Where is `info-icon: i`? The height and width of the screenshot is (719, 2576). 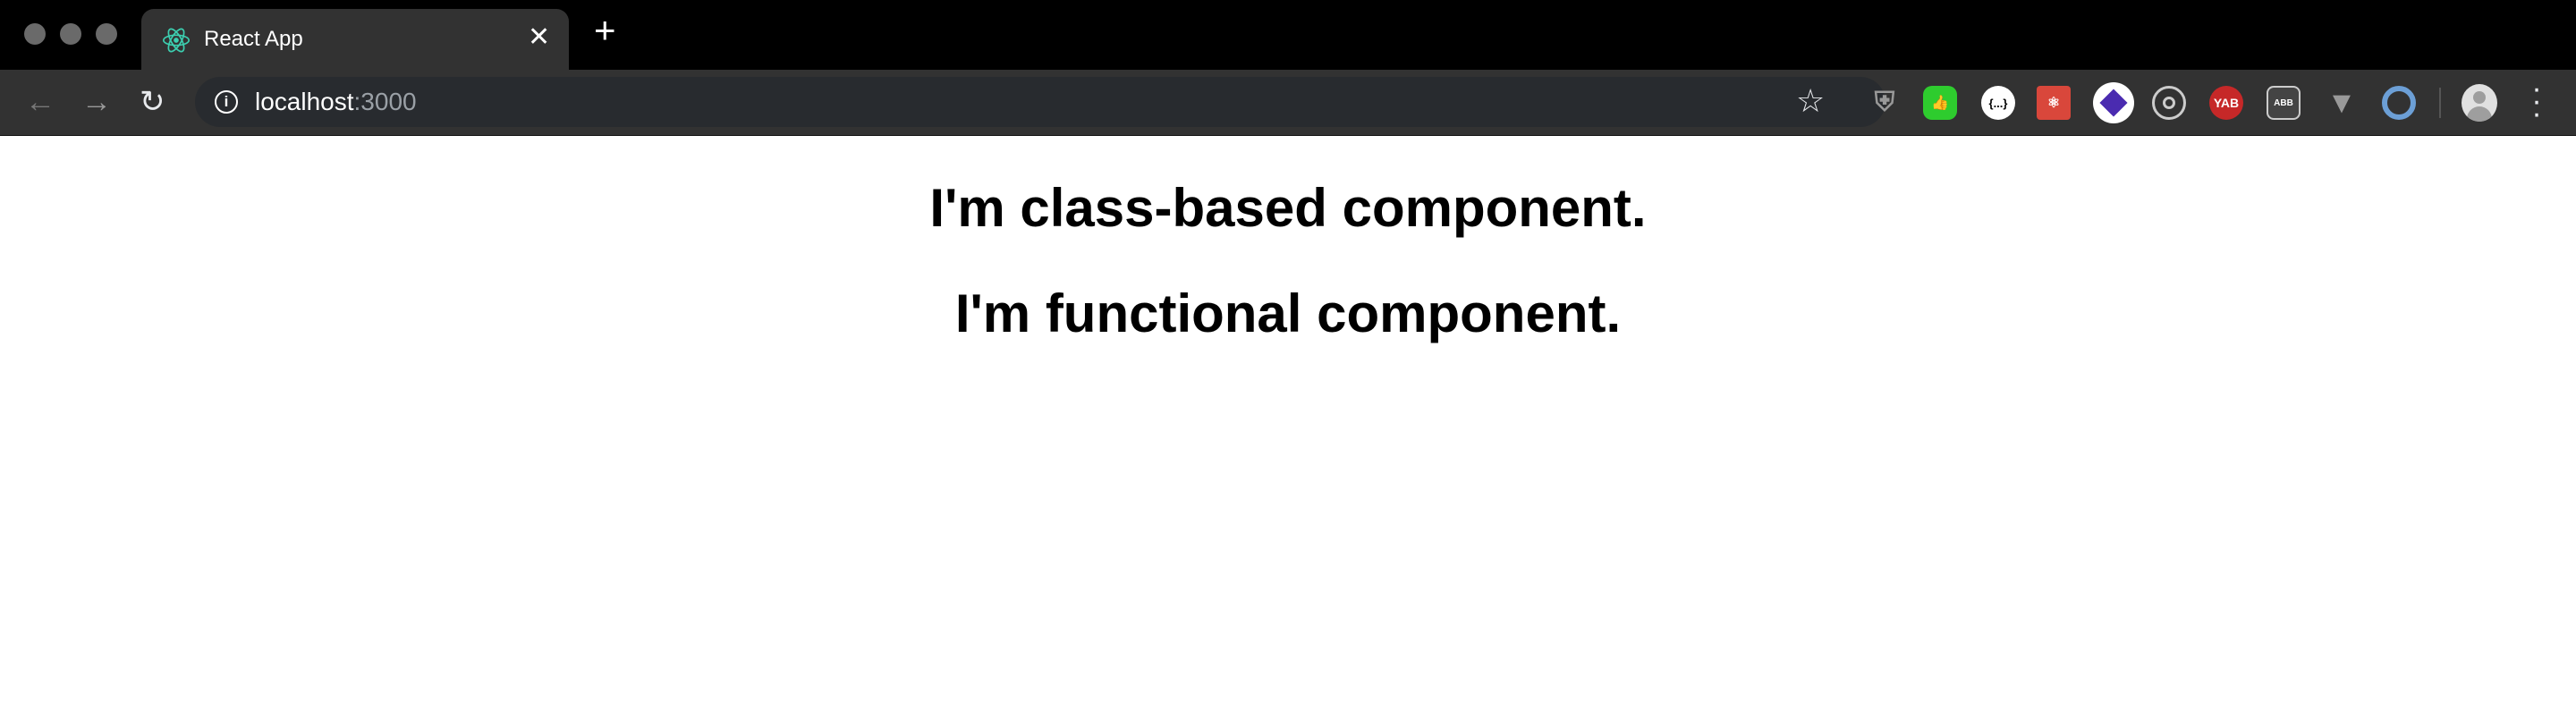
info-icon: i is located at coordinates (226, 102).